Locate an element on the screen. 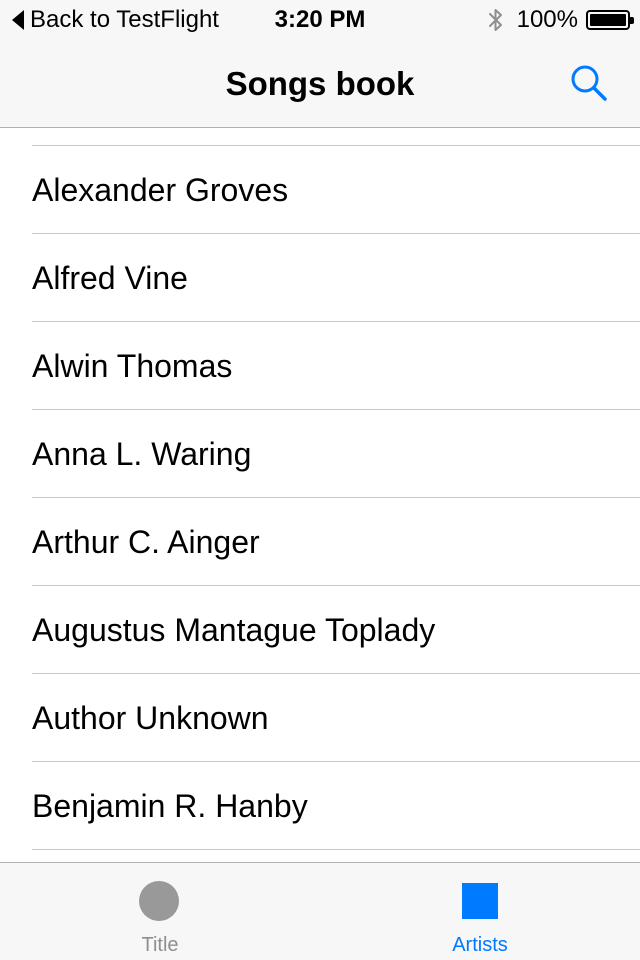 This screenshot has width=640, height=960. list-item-label: Author Unknown is located at coordinates (150, 717).